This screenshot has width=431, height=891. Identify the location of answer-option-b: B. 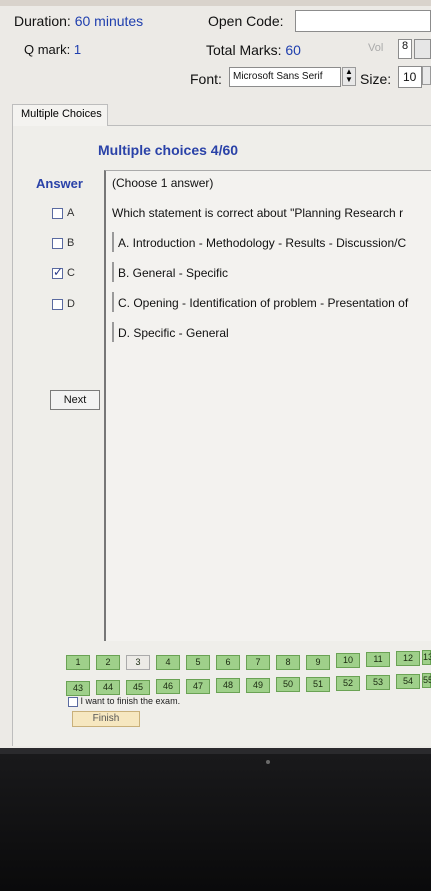
(63, 245).